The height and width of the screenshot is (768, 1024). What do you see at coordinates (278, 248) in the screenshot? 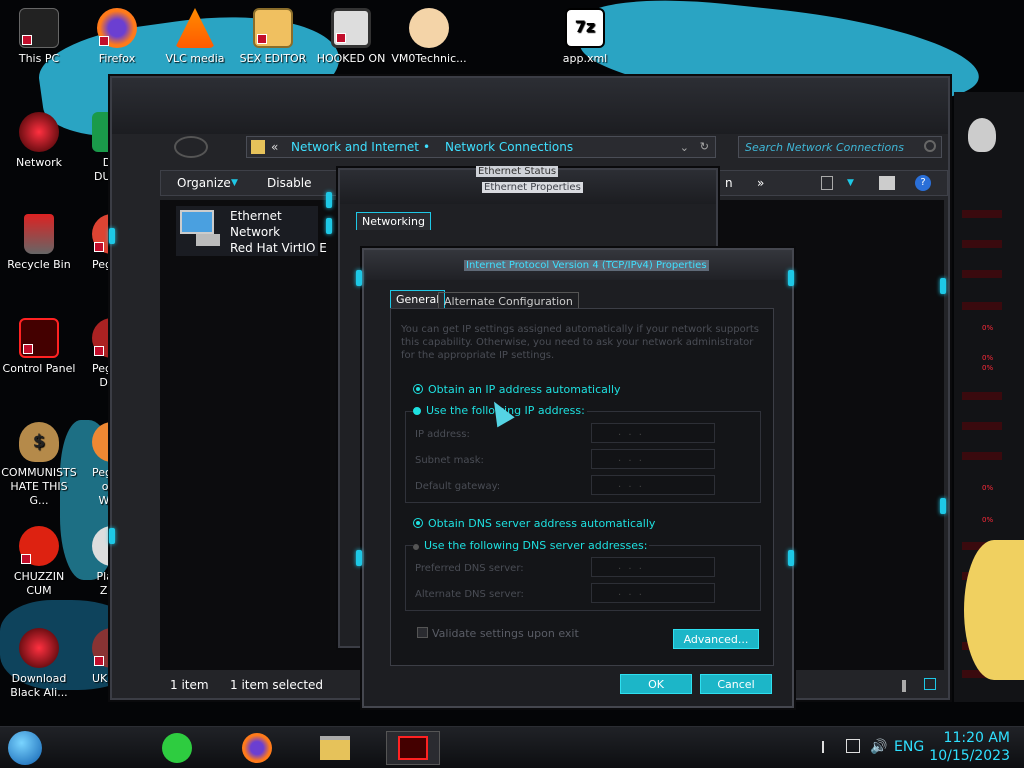
I see `file-device: Red Hat VirtIO E` at bounding box center [278, 248].